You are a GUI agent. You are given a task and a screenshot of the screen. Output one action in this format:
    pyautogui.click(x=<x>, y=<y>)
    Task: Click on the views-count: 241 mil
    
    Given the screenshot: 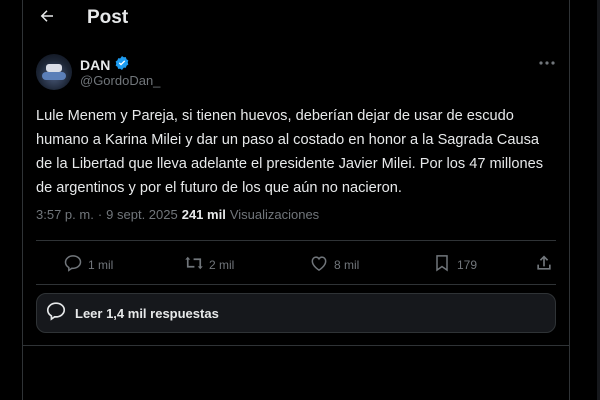 What is the action you would take?
    pyautogui.click(x=203, y=214)
    